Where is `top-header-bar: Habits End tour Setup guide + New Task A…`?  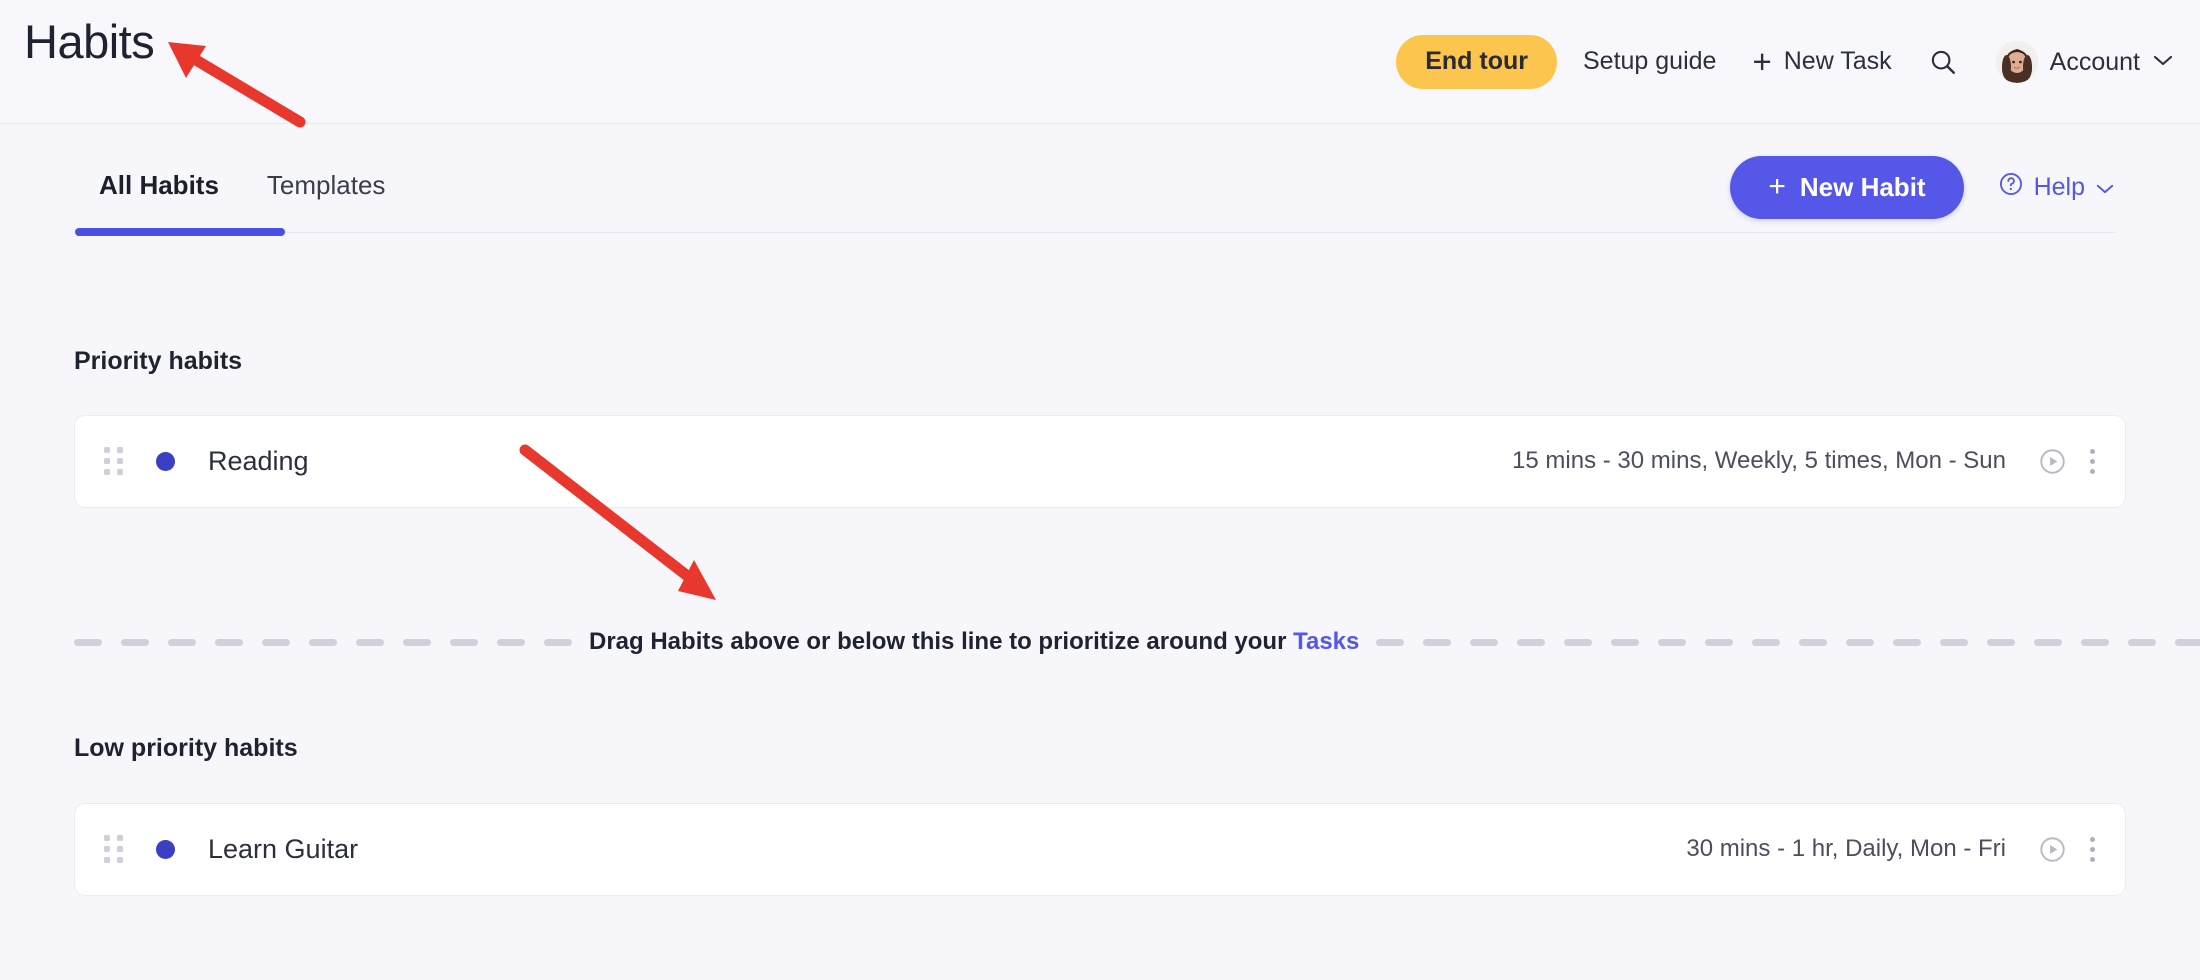 top-header-bar: Habits End tour Setup guide + New Task A… is located at coordinates (1100, 62).